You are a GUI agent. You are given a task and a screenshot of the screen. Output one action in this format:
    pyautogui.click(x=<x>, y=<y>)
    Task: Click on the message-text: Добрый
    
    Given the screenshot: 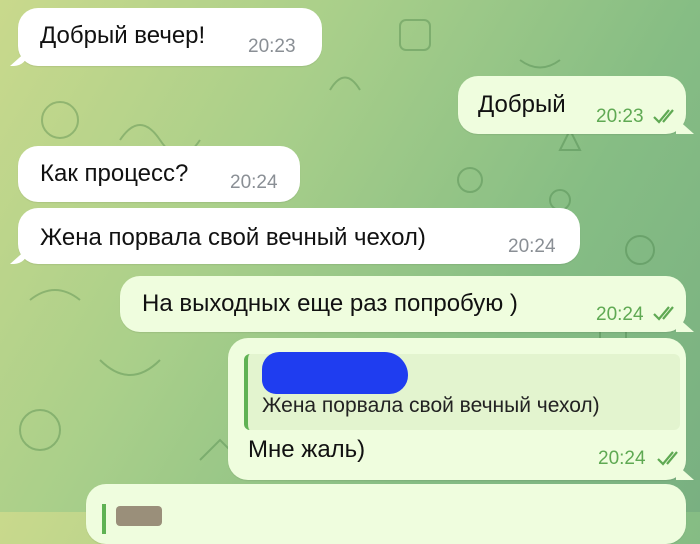 What is the action you would take?
    pyautogui.click(x=522, y=104)
    